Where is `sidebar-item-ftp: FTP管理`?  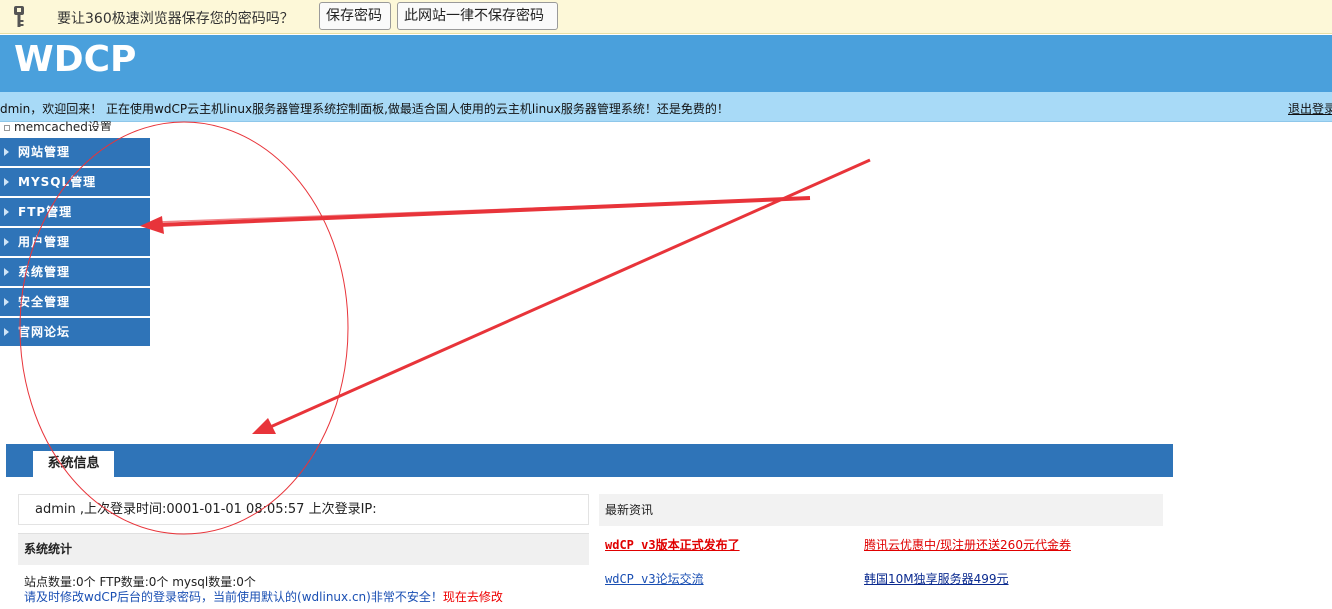 sidebar-item-ftp: FTP管理 is located at coordinates (75, 212).